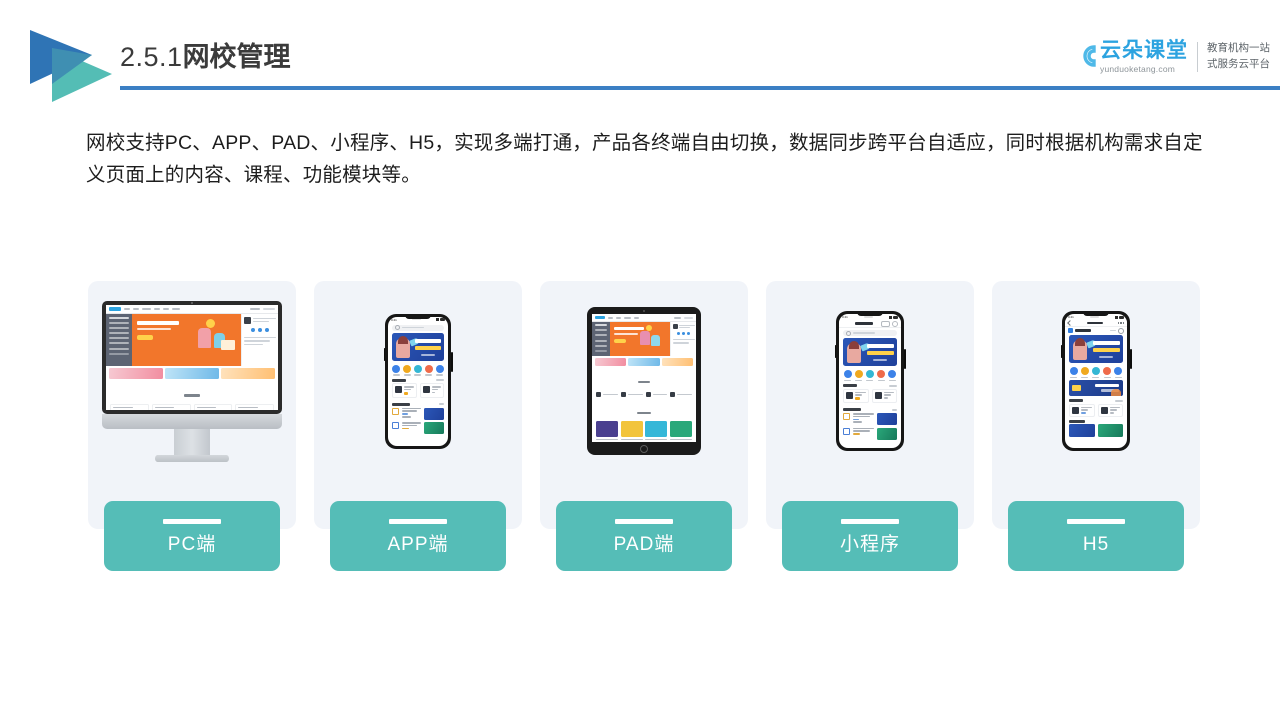 This screenshot has width=1280, height=720. Describe the element at coordinates (1238, 64) in the screenshot. I see `brand-tagline-line2: 式服务云平台` at that location.